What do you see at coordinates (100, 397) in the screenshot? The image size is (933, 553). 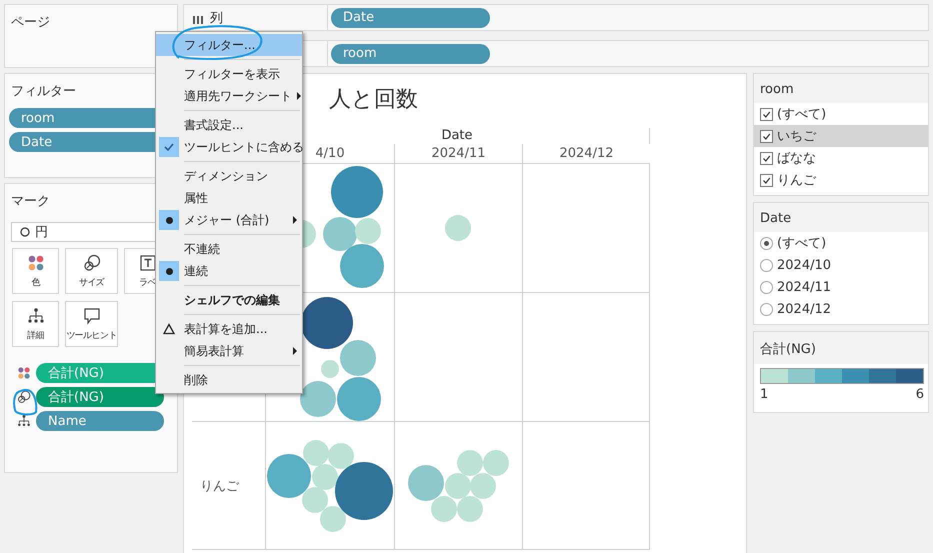 I see `field-pill: 合計(NG)` at bounding box center [100, 397].